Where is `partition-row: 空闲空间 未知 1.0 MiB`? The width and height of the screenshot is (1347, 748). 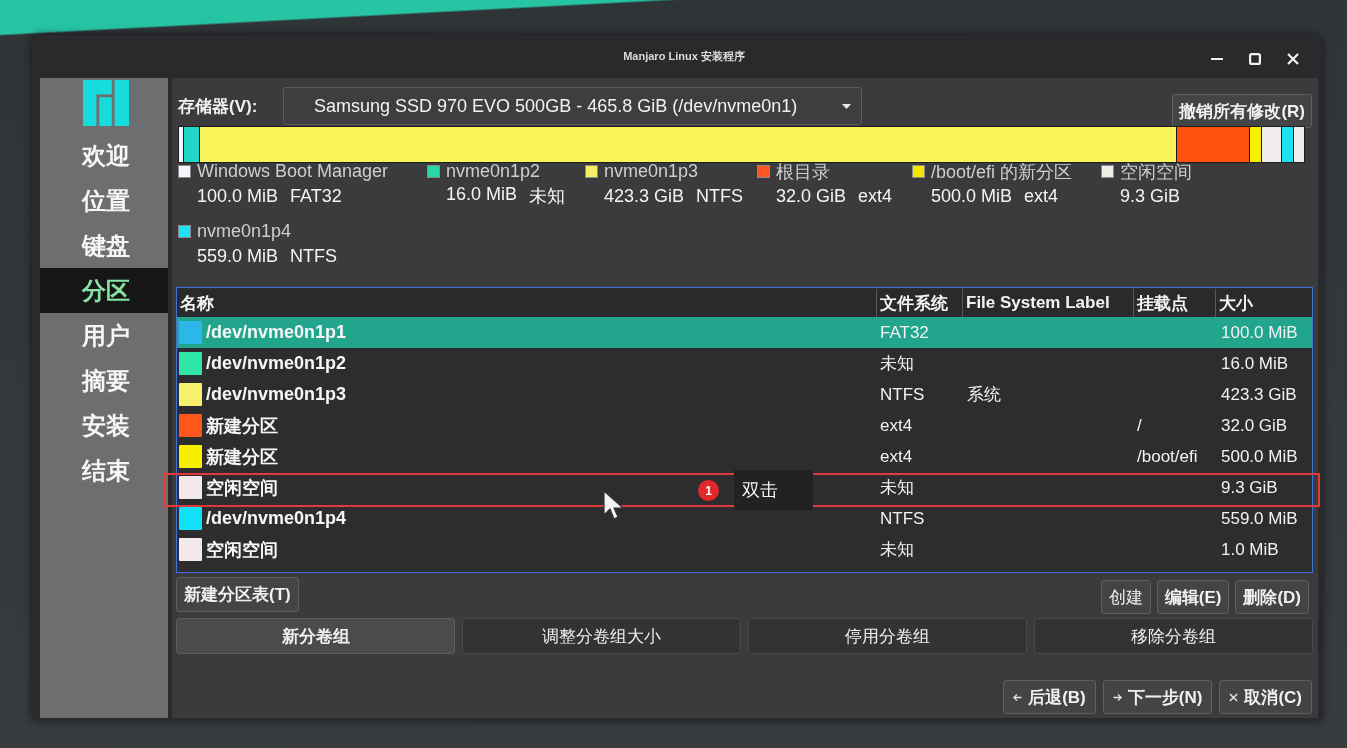
partition-row: 空闲空间 未知 1.0 MiB is located at coordinates (744, 549).